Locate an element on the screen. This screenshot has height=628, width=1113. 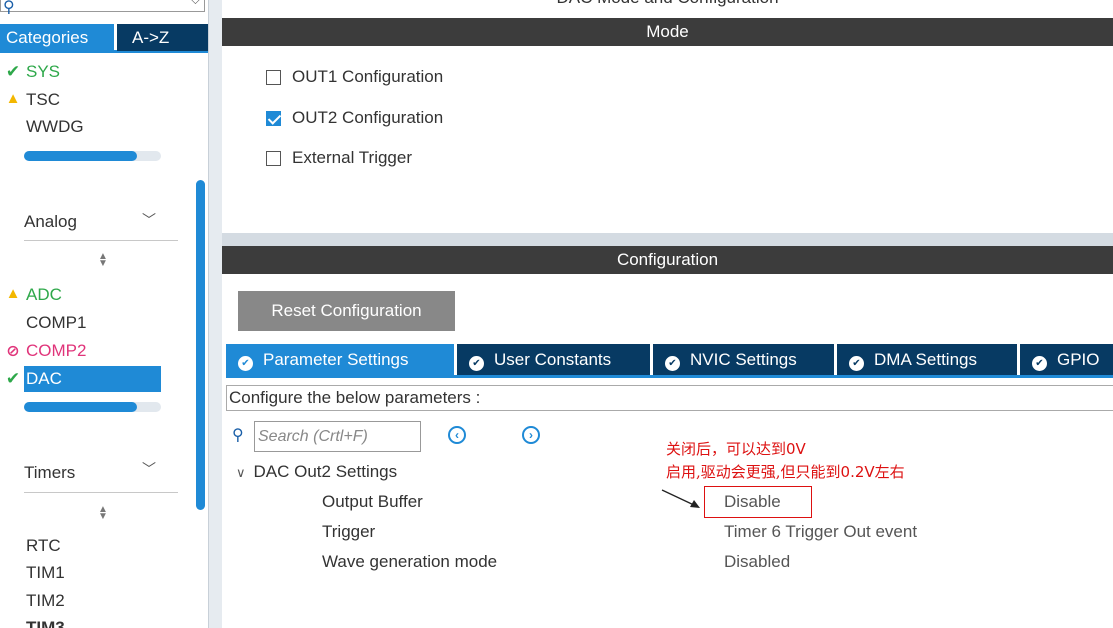
section-timers: Timers is located at coordinates (49, 473).